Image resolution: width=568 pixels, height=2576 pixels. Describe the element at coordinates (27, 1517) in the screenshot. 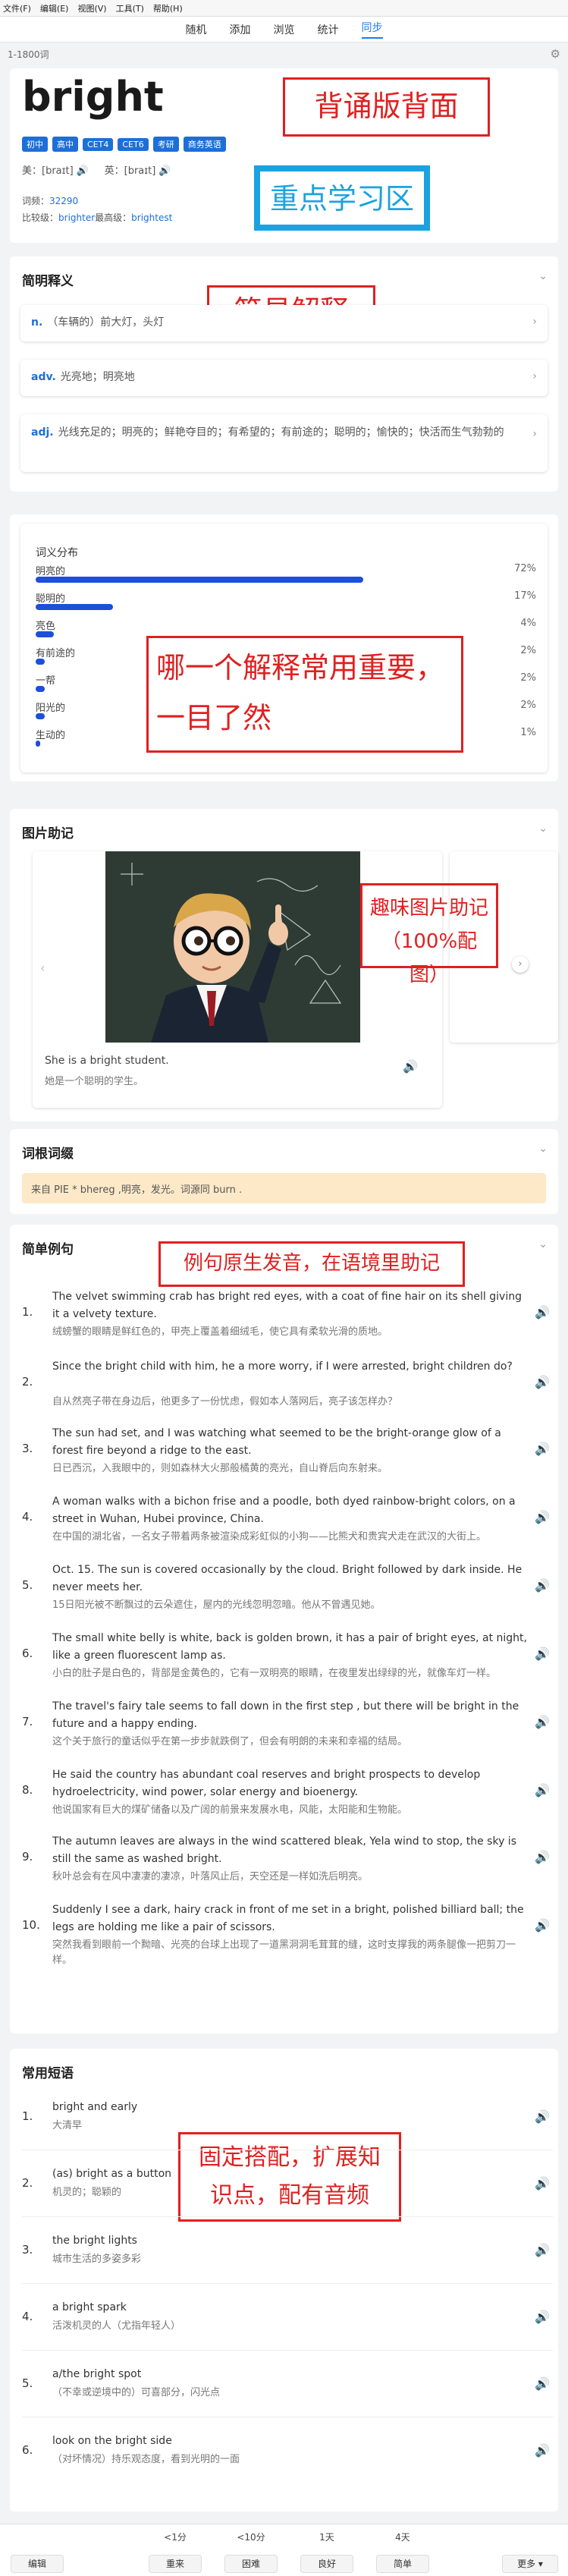

I see `example-number: 4.` at that location.